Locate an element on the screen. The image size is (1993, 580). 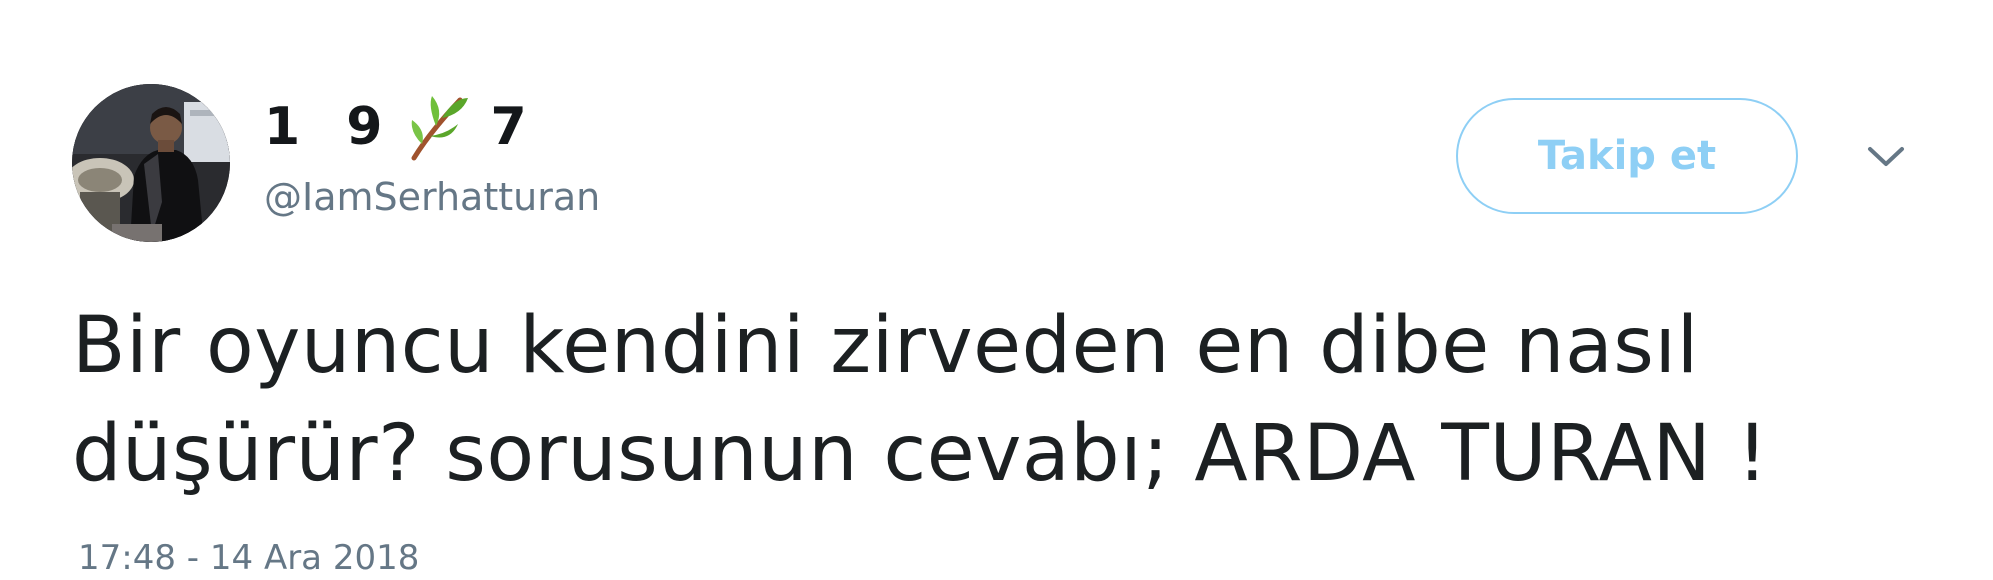
tweet-timestamp: 17:48 - 14 Ara 2018 is located at coordinates (248, 558).